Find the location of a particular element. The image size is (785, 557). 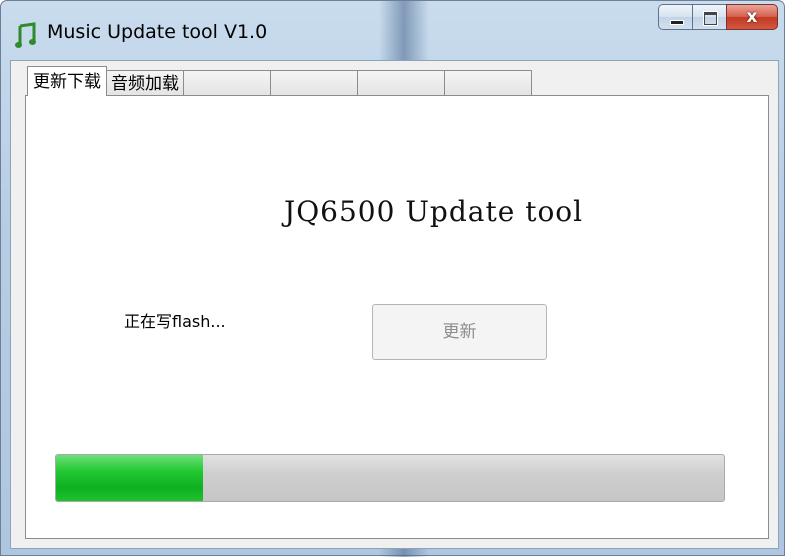

maximize-icon is located at coordinates (710, 18).